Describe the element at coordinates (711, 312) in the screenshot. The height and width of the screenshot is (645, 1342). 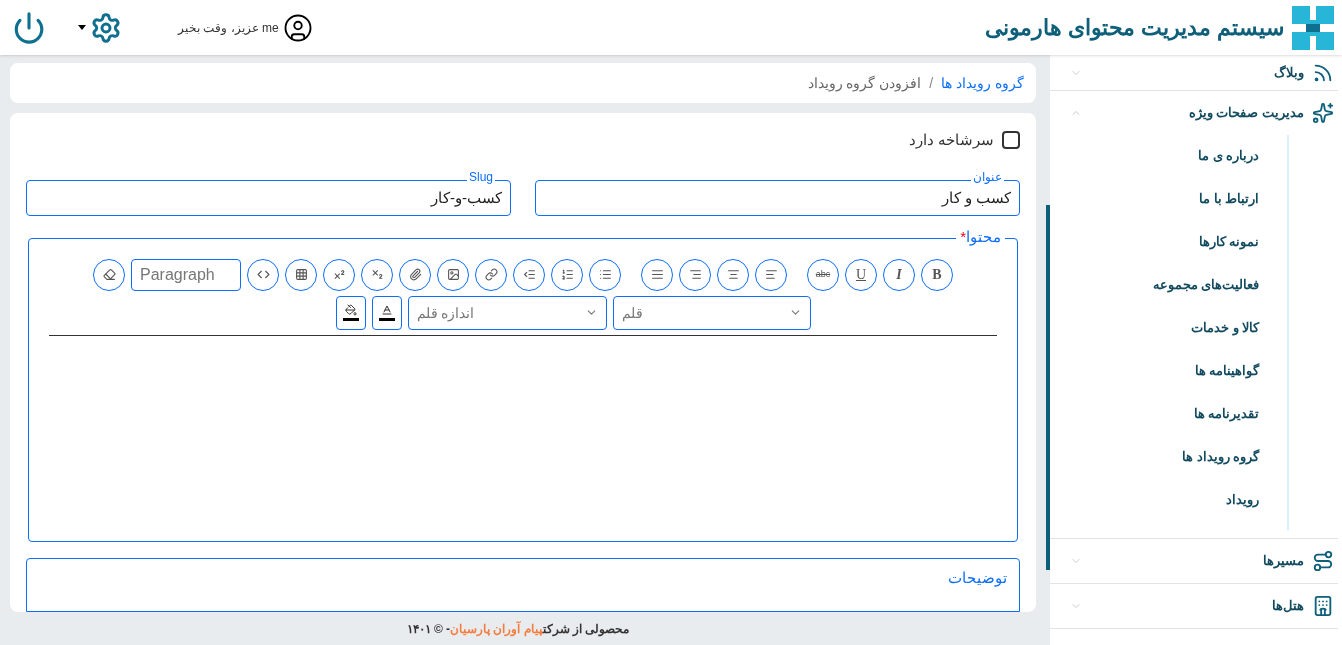
I see `font-select: قلم` at that location.